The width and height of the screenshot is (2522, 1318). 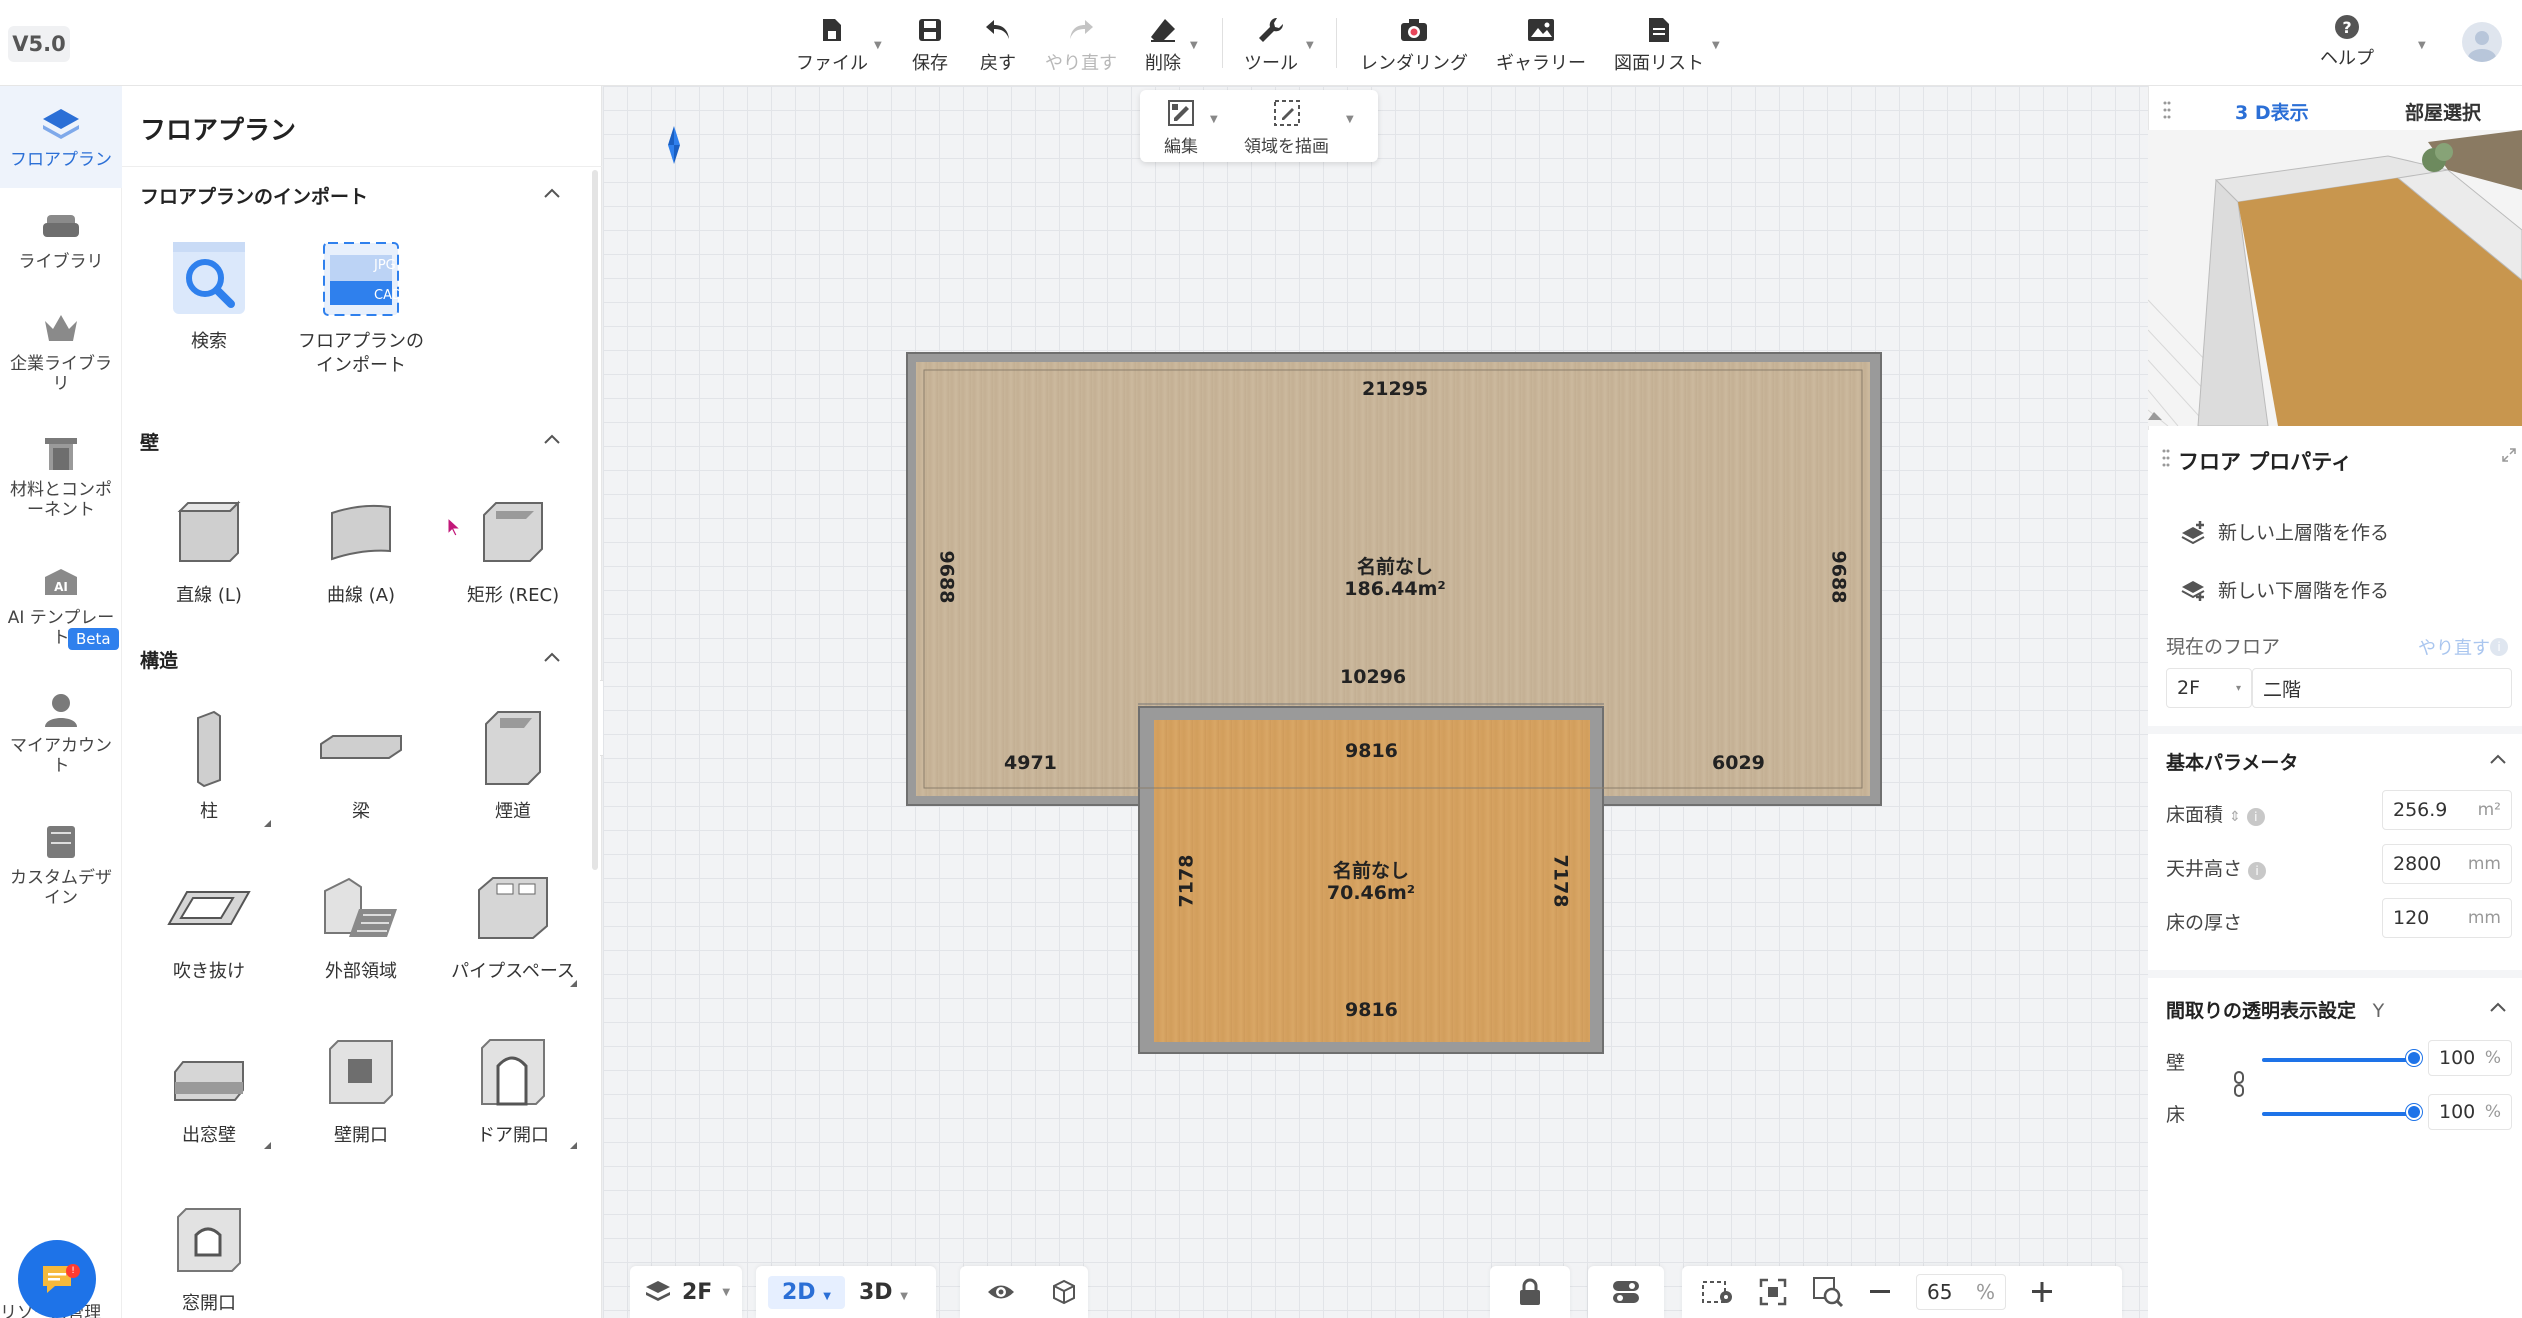 What do you see at coordinates (61, 477) in the screenshot?
I see `nav-materials: 材料とコンポーネント` at bounding box center [61, 477].